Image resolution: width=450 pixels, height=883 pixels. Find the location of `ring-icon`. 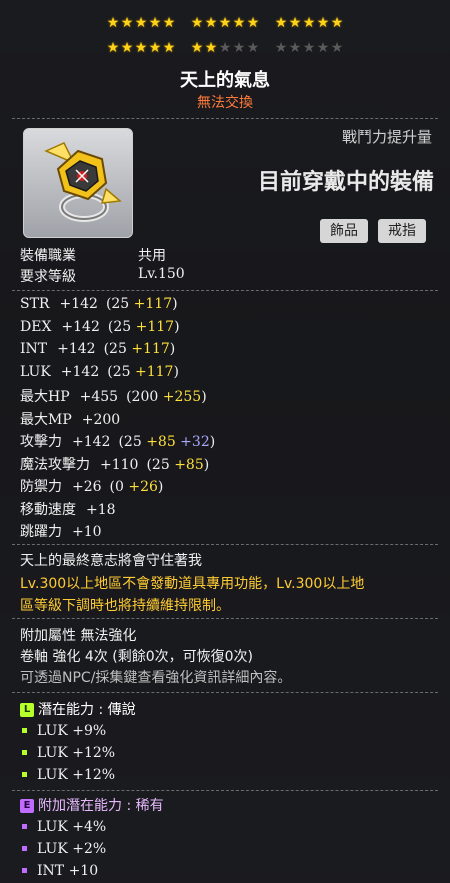

ring-icon is located at coordinates (83, 182).